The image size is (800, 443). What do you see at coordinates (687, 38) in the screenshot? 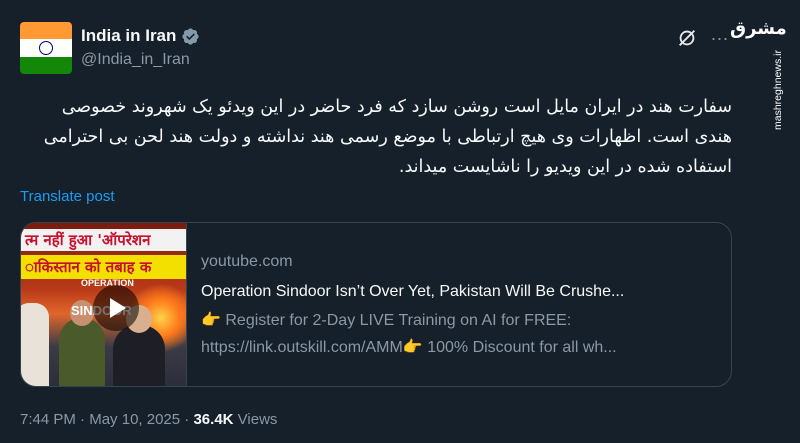
I see `slashed-circle-icon` at bounding box center [687, 38].